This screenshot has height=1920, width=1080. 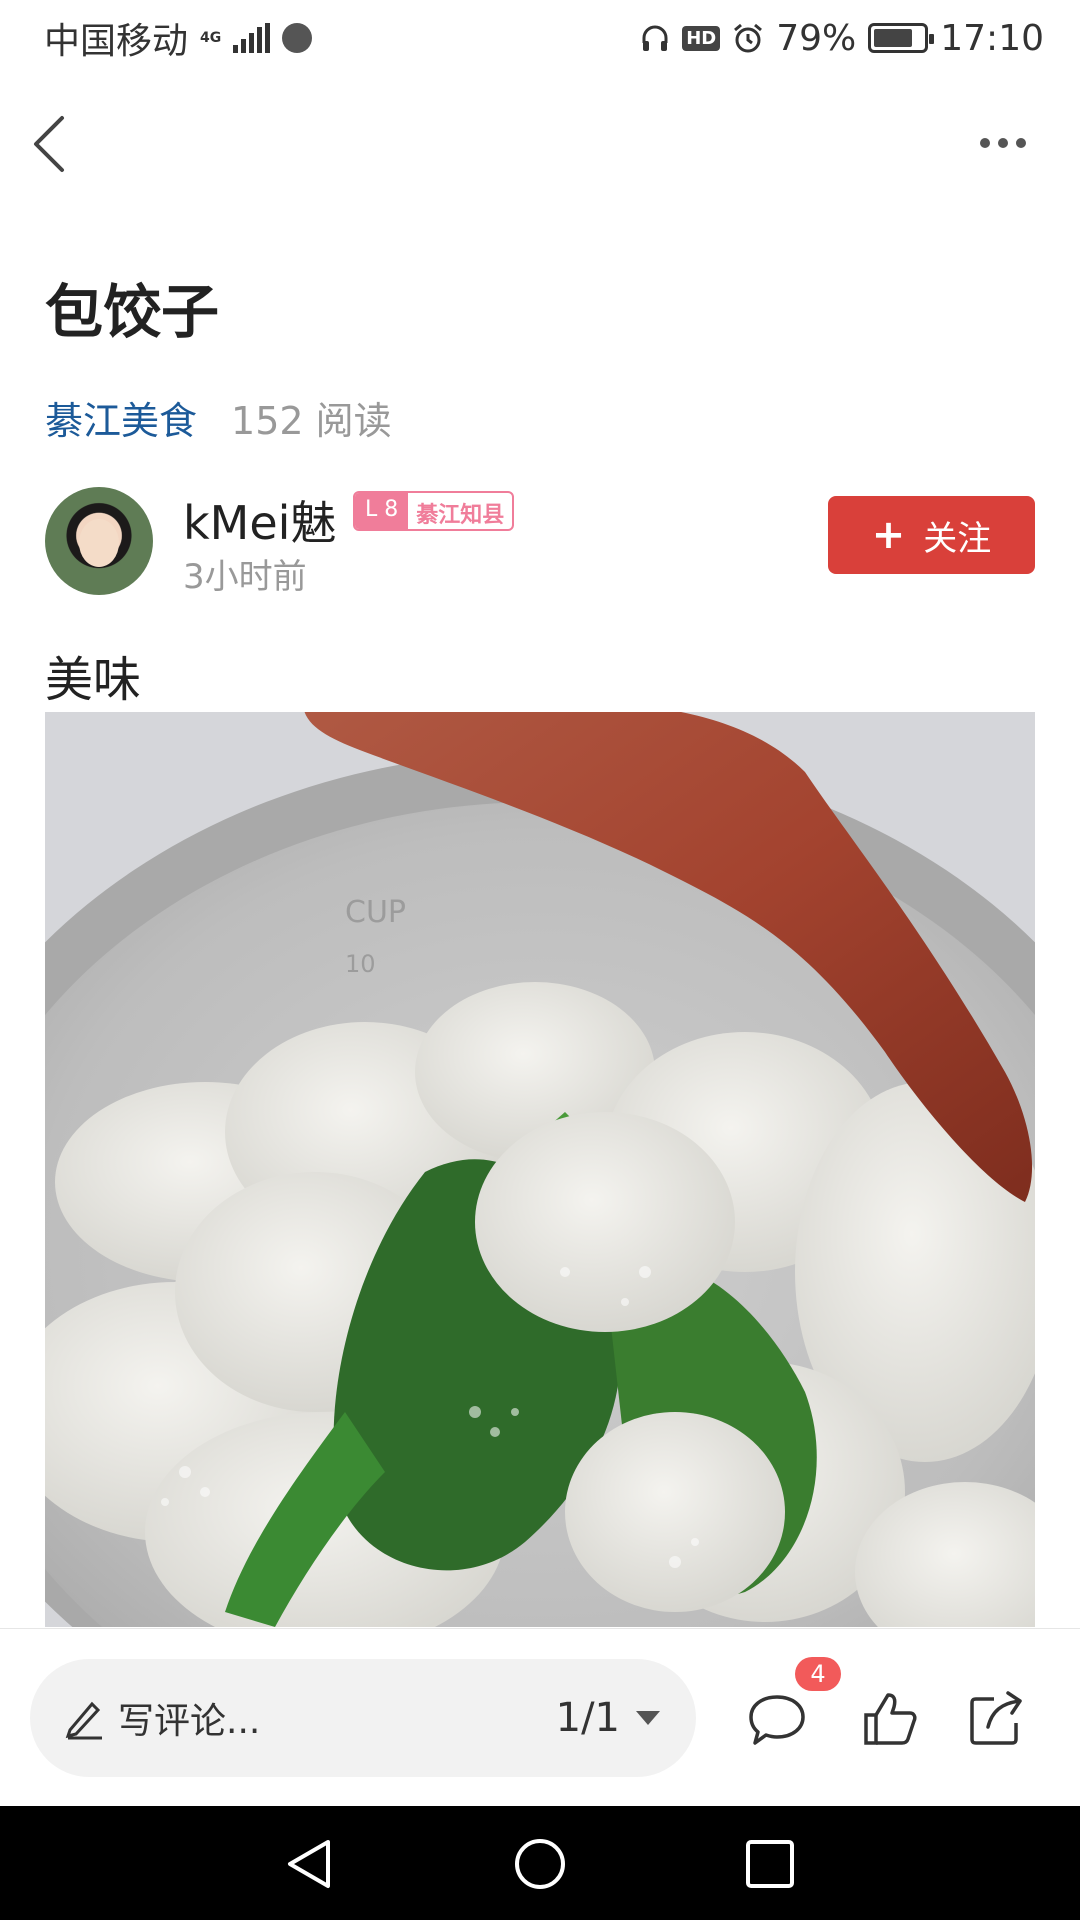 I want to click on status-left: 中国移动 4G, so click(x=178, y=38).